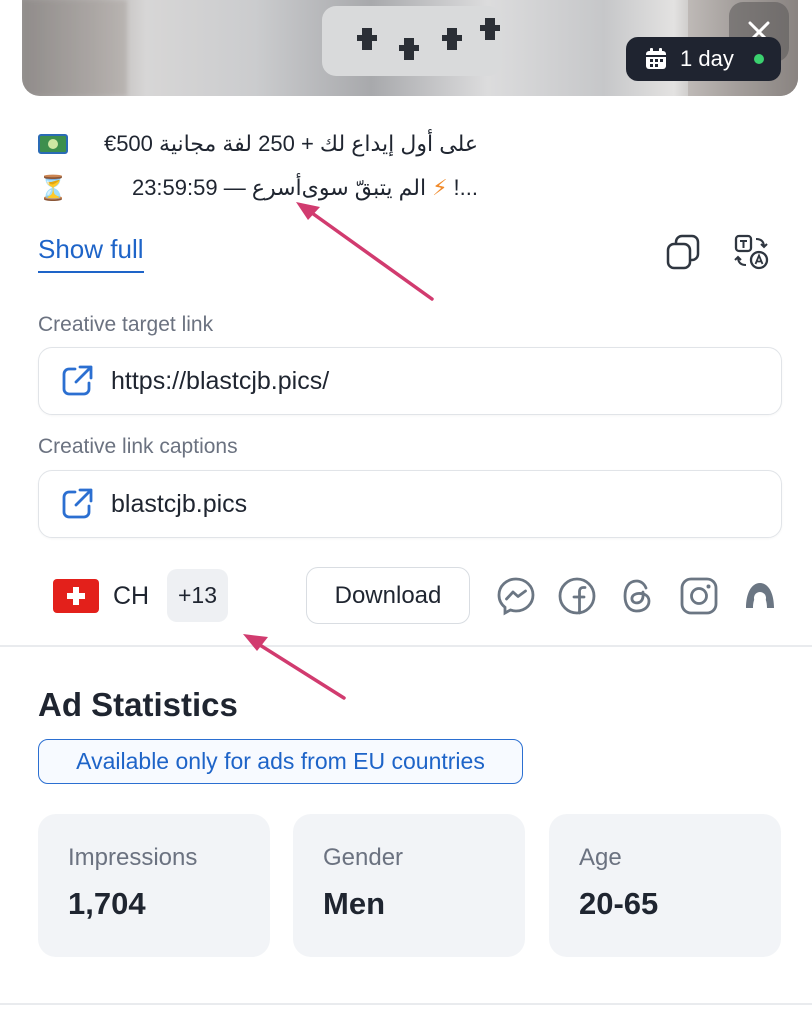 This screenshot has height=1024, width=812. I want to click on switzerland-flag-icon, so click(76, 596).